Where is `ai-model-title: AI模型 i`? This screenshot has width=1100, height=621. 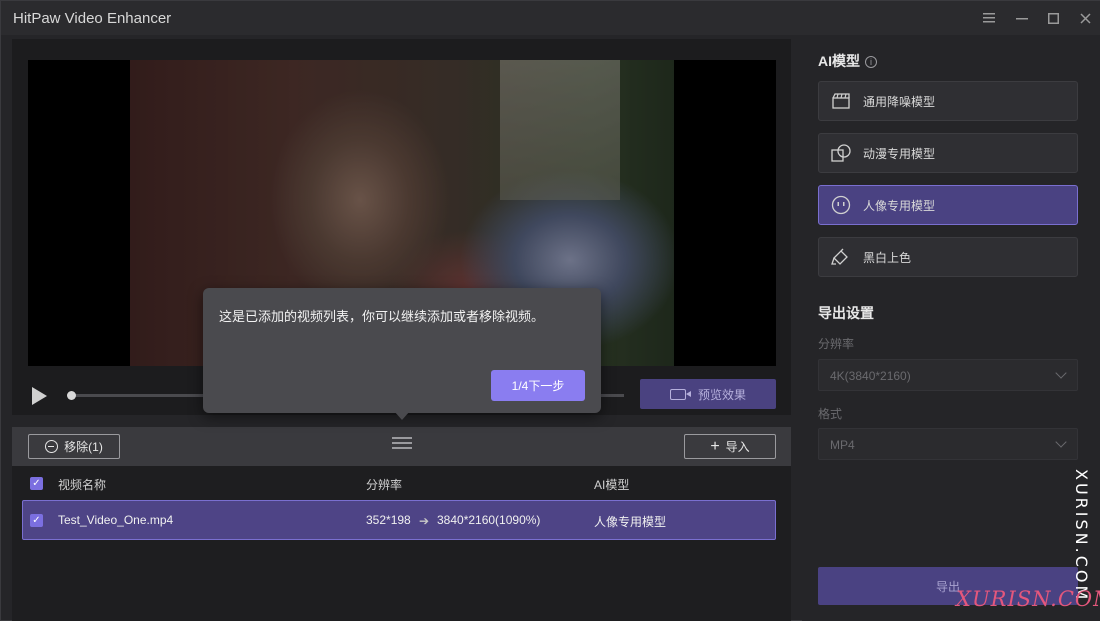 ai-model-title: AI模型 i is located at coordinates (847, 61).